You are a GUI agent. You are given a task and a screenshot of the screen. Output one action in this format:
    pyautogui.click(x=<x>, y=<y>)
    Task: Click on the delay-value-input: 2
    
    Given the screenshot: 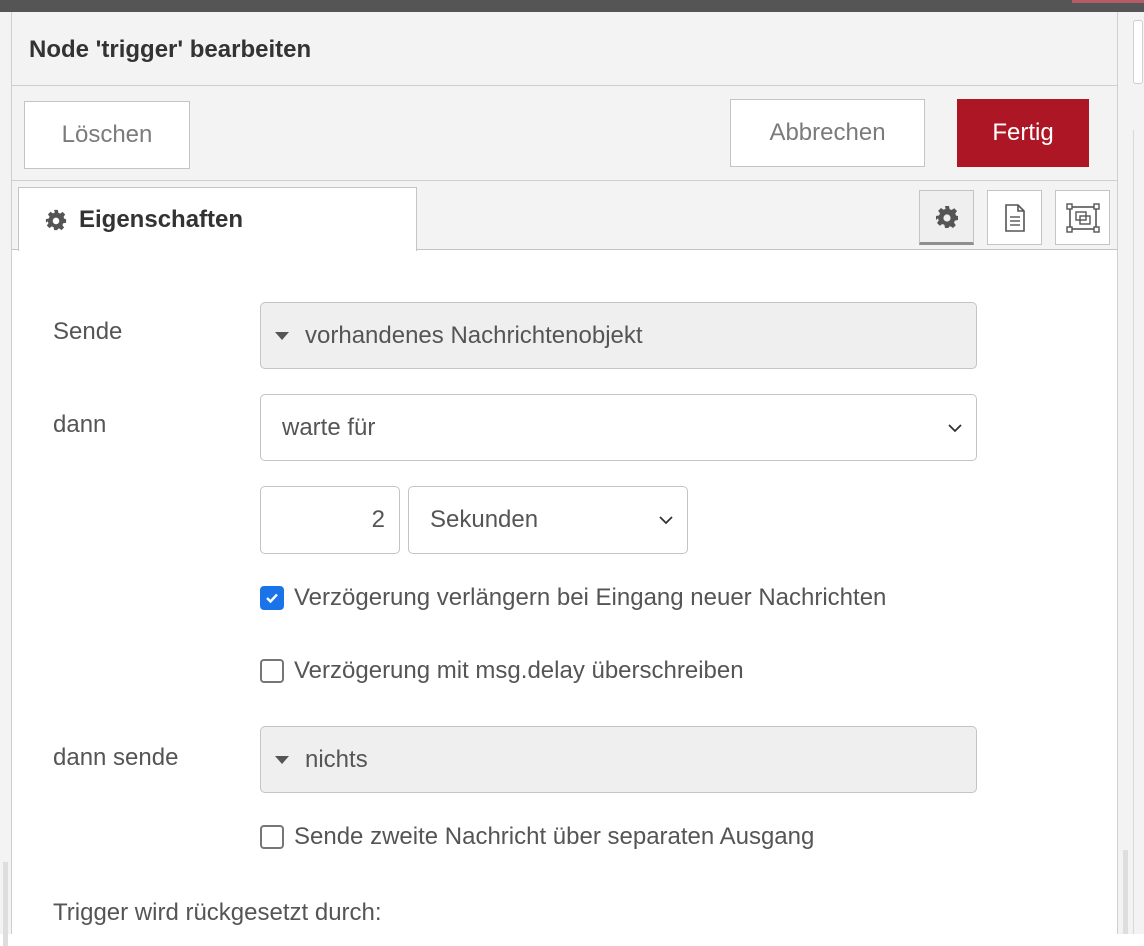 What is the action you would take?
    pyautogui.click(x=330, y=520)
    